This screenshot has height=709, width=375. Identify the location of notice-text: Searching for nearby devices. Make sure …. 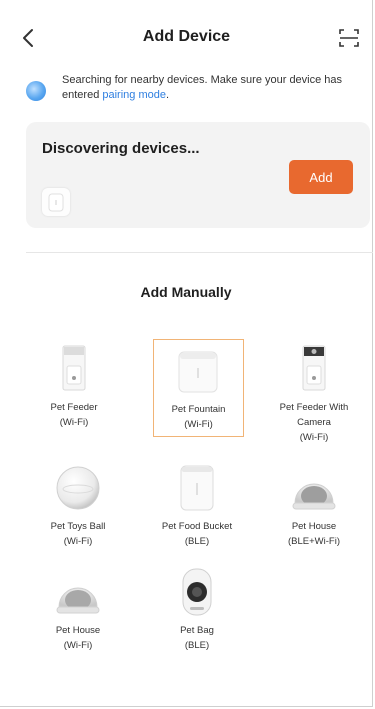
(212, 88).